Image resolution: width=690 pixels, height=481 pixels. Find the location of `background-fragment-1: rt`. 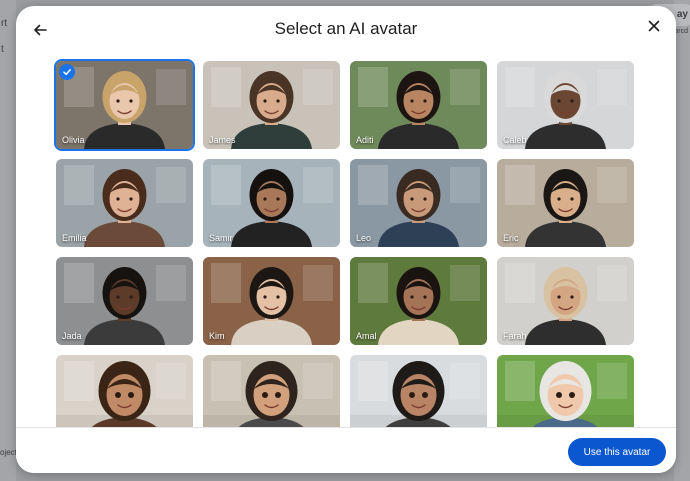

background-fragment-1: rt is located at coordinates (4, 23).